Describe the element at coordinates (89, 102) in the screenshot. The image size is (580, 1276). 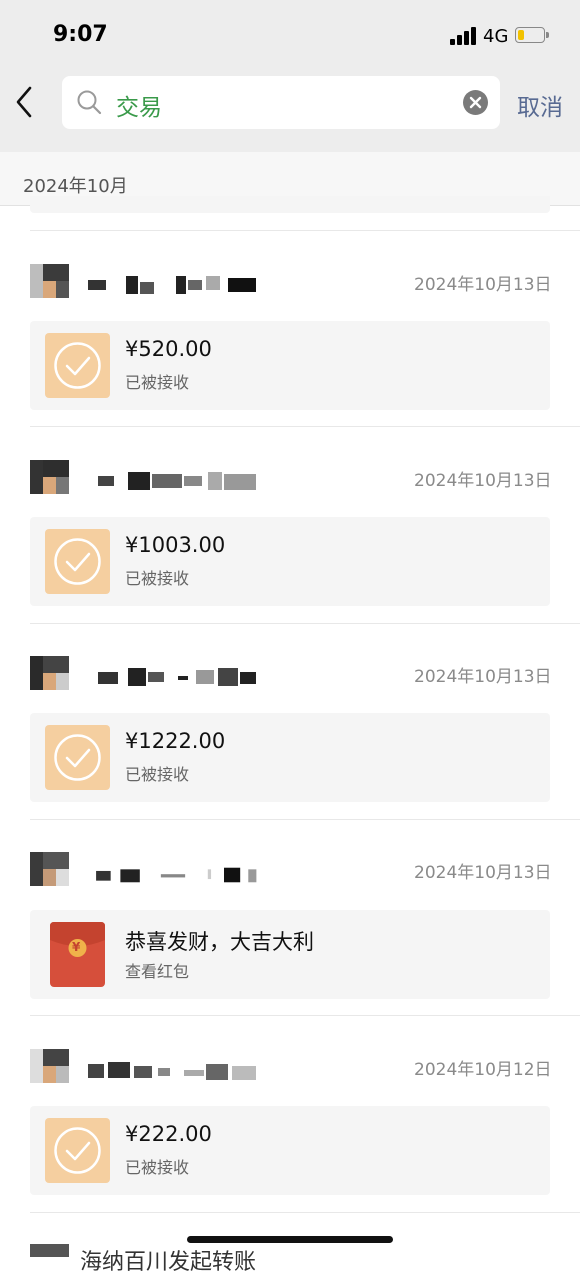
I see `search-icon` at that location.